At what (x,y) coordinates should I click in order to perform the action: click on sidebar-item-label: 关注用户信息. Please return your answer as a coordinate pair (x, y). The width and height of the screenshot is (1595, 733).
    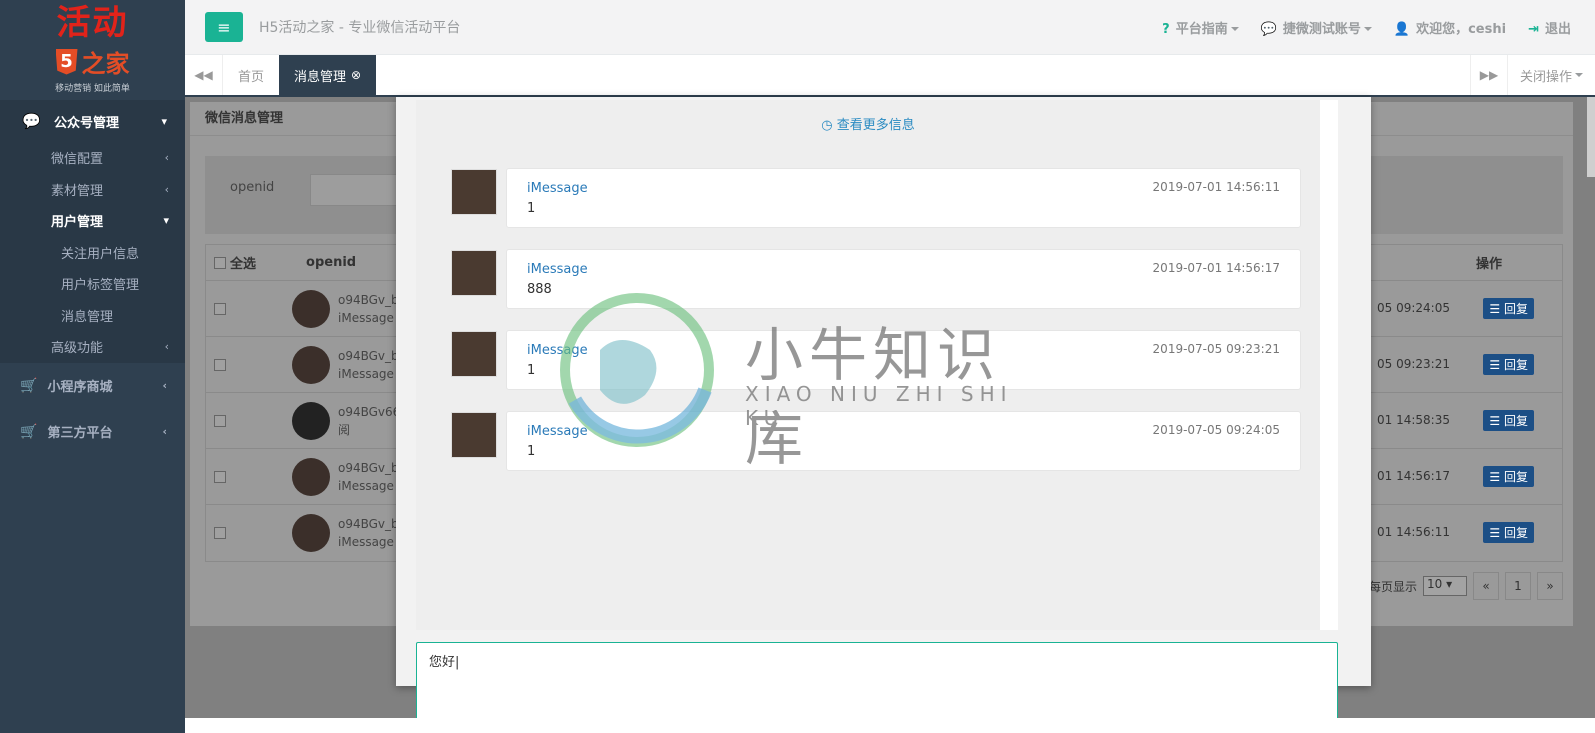
    Looking at the image, I should click on (100, 254).